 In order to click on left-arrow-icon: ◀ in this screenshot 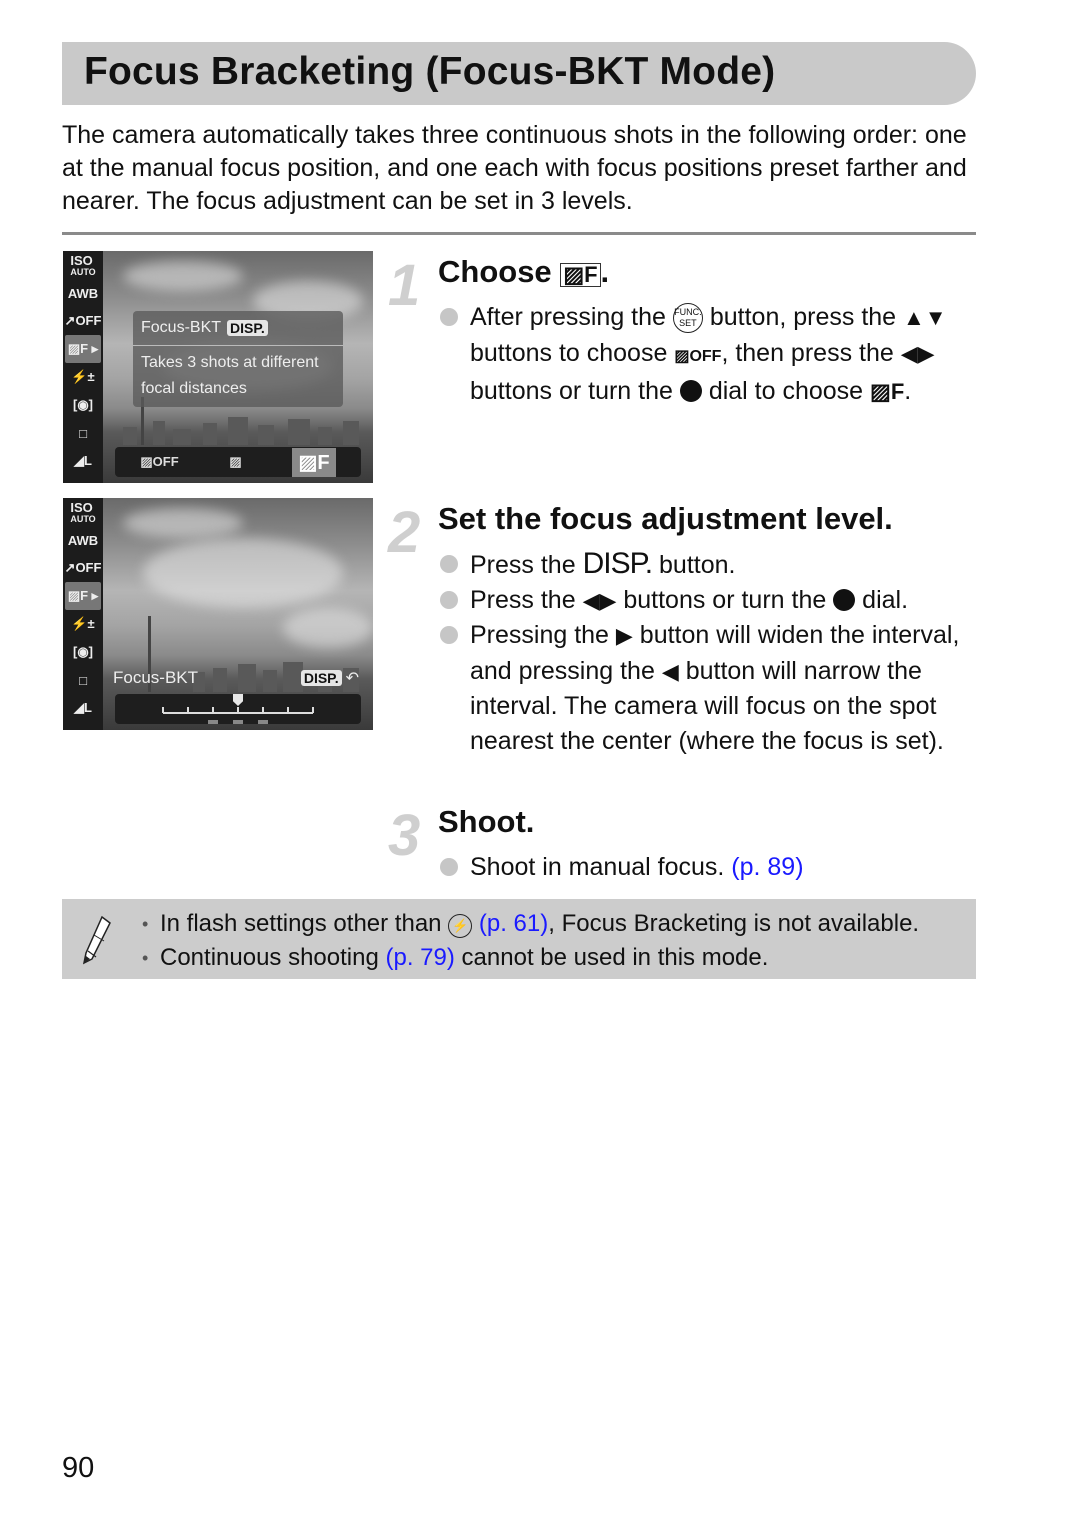, I will do `click(670, 671)`.